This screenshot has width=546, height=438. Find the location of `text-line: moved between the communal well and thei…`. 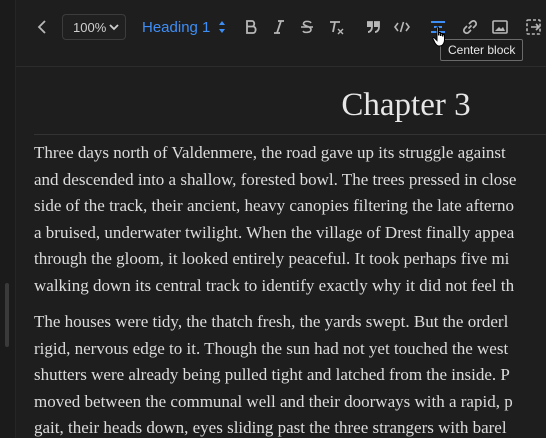

text-line: moved between the communal well and thei… is located at coordinates (273, 401).